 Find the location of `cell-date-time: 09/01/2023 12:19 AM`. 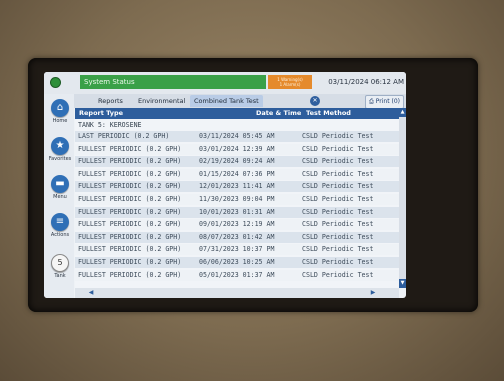

cell-date-time: 09/01/2023 12:19 AM is located at coordinates (237, 224).